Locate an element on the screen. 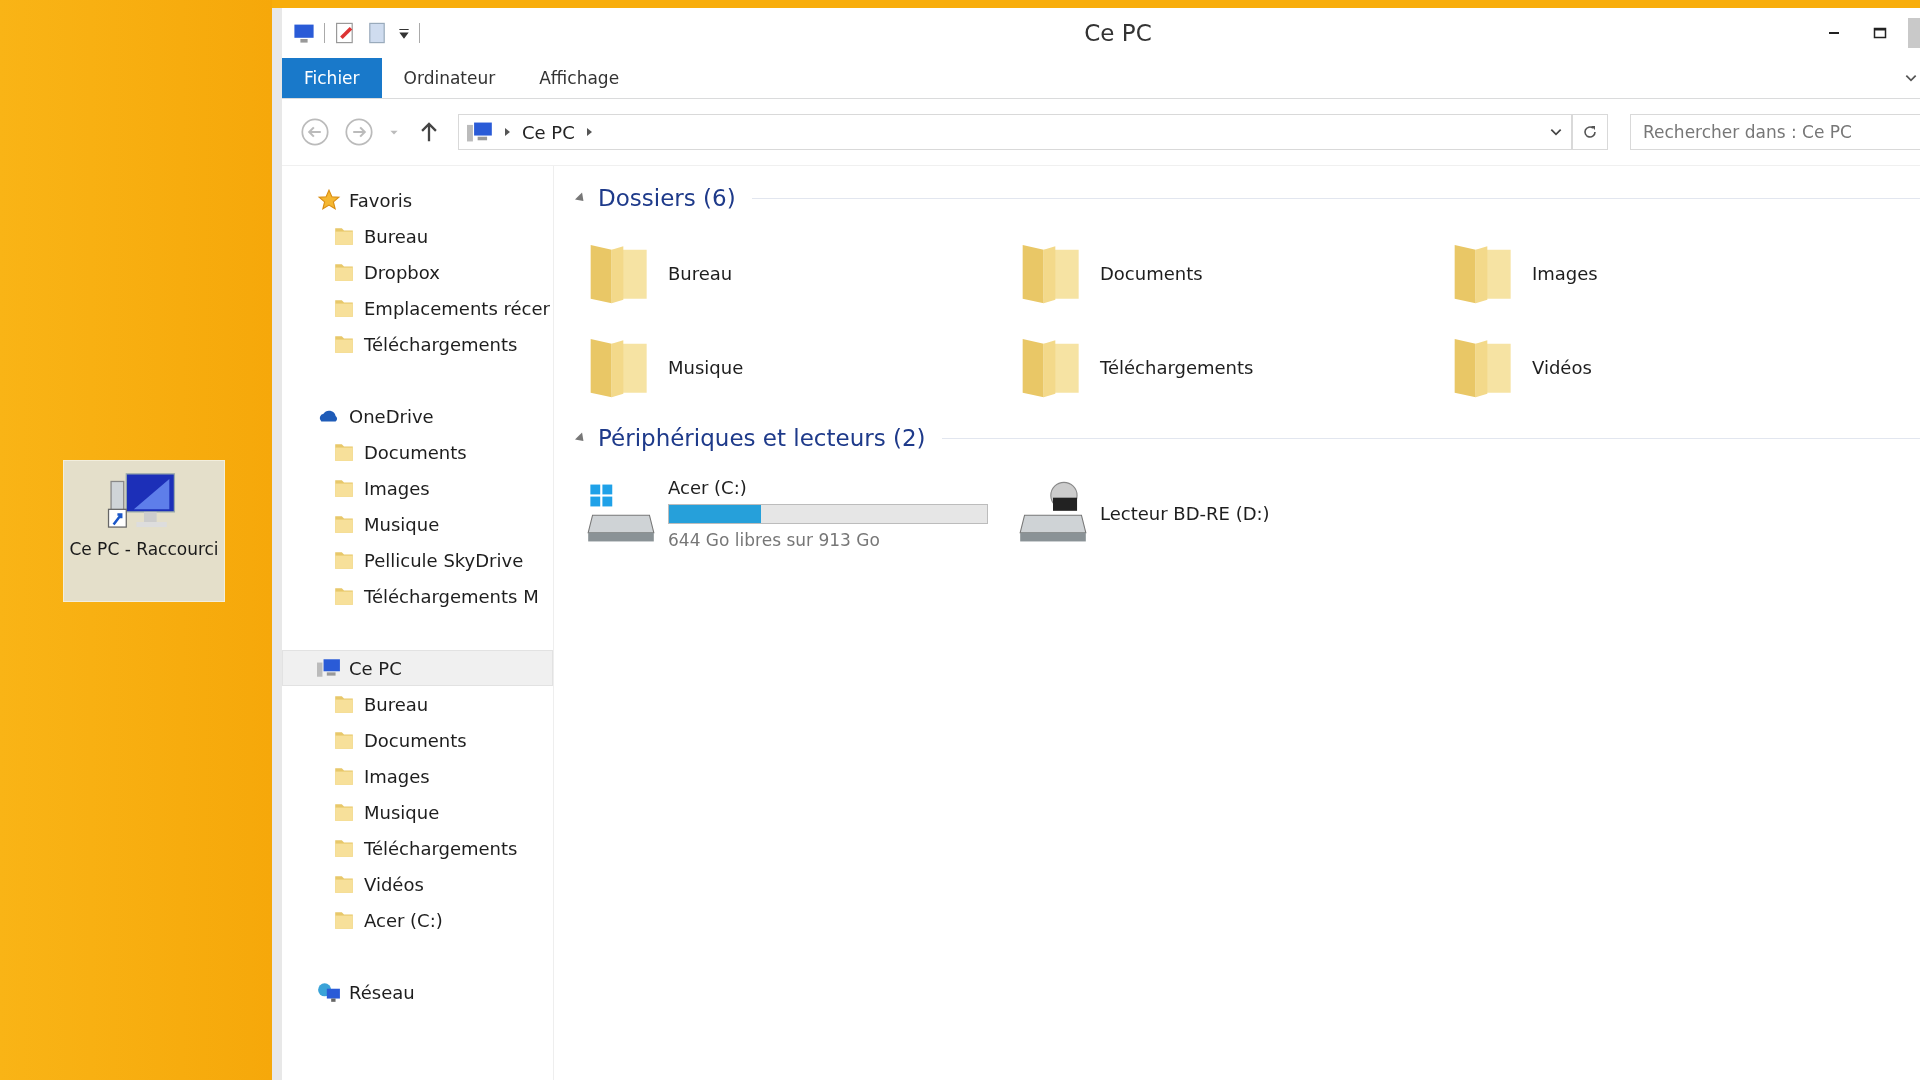 Image resolution: width=1920 pixels, height=1080 pixels. star-icon is located at coordinates (329, 200).